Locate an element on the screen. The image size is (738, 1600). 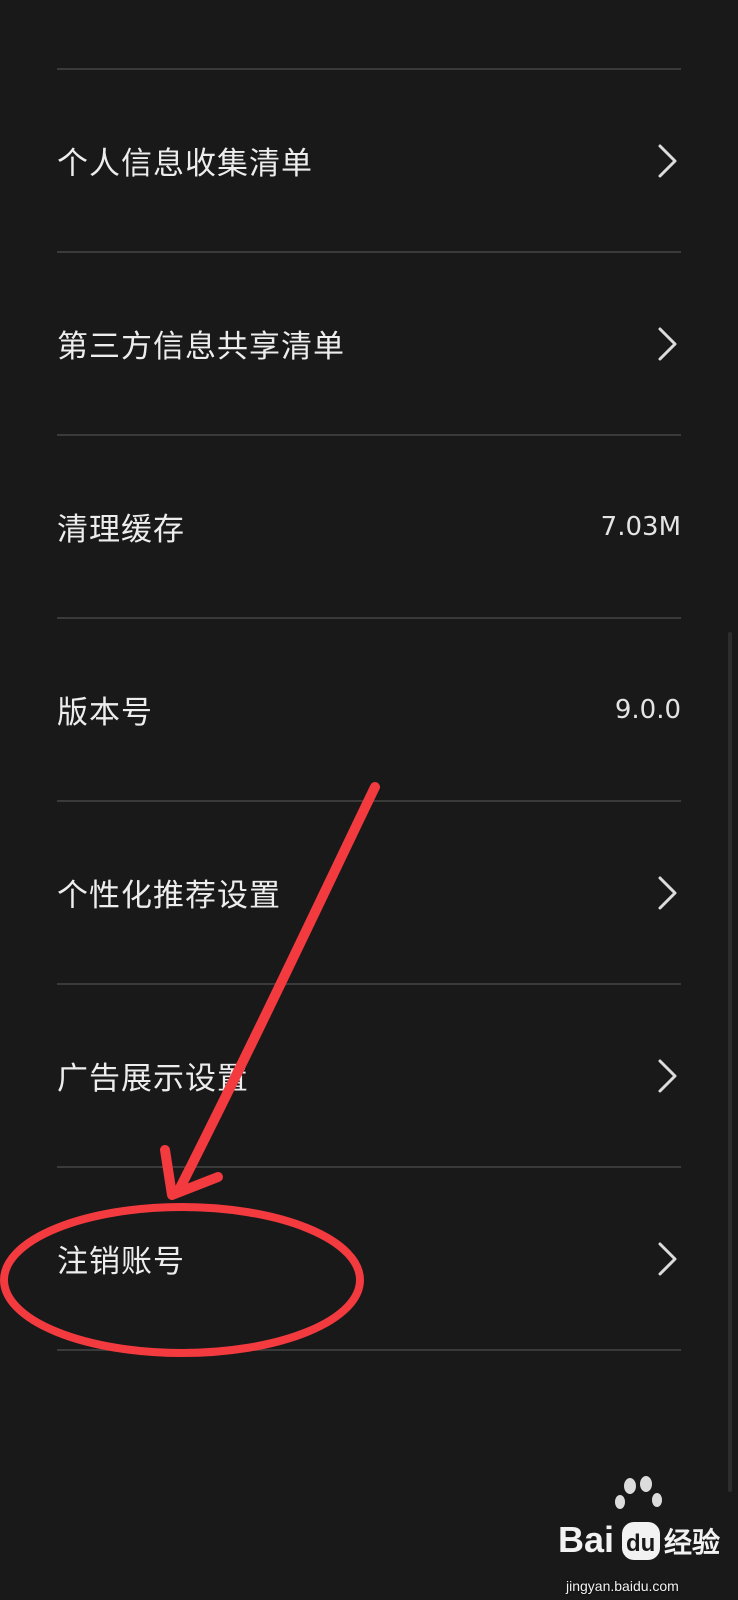
baidu-jingyan-watermark: Bai du 经验 jingyan.baidu.com is located at coordinates (644, 1533).